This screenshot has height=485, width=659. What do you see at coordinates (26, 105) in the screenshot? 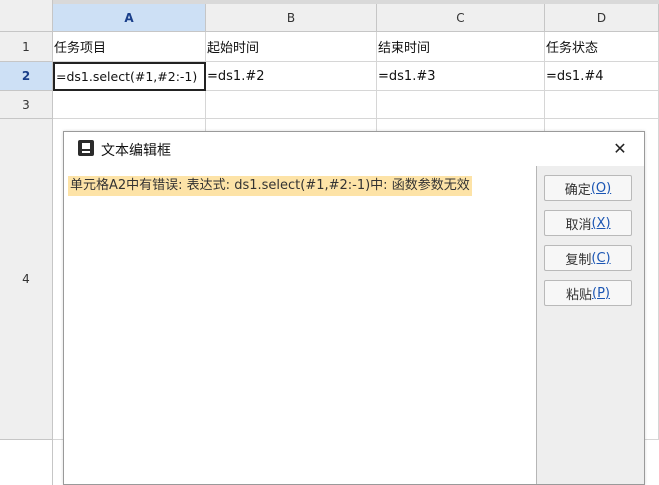
I see `row-header-3: 3` at bounding box center [26, 105].